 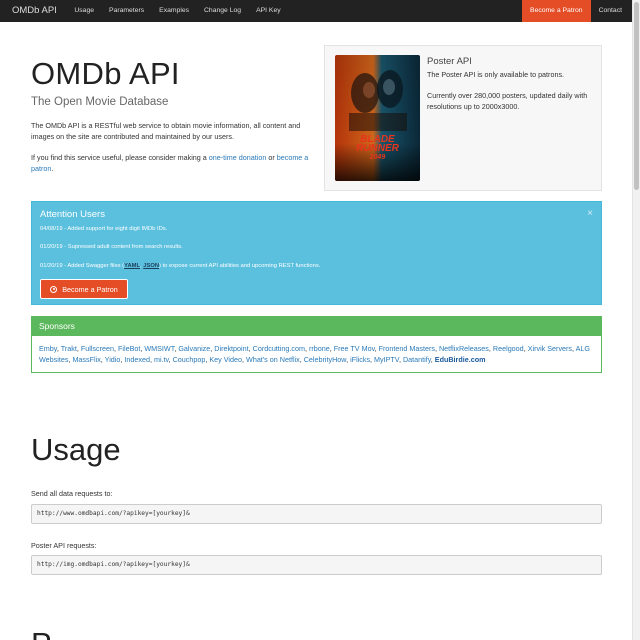 What do you see at coordinates (354, 348) in the screenshot?
I see `sponsor-link: Free TV Mov` at bounding box center [354, 348].